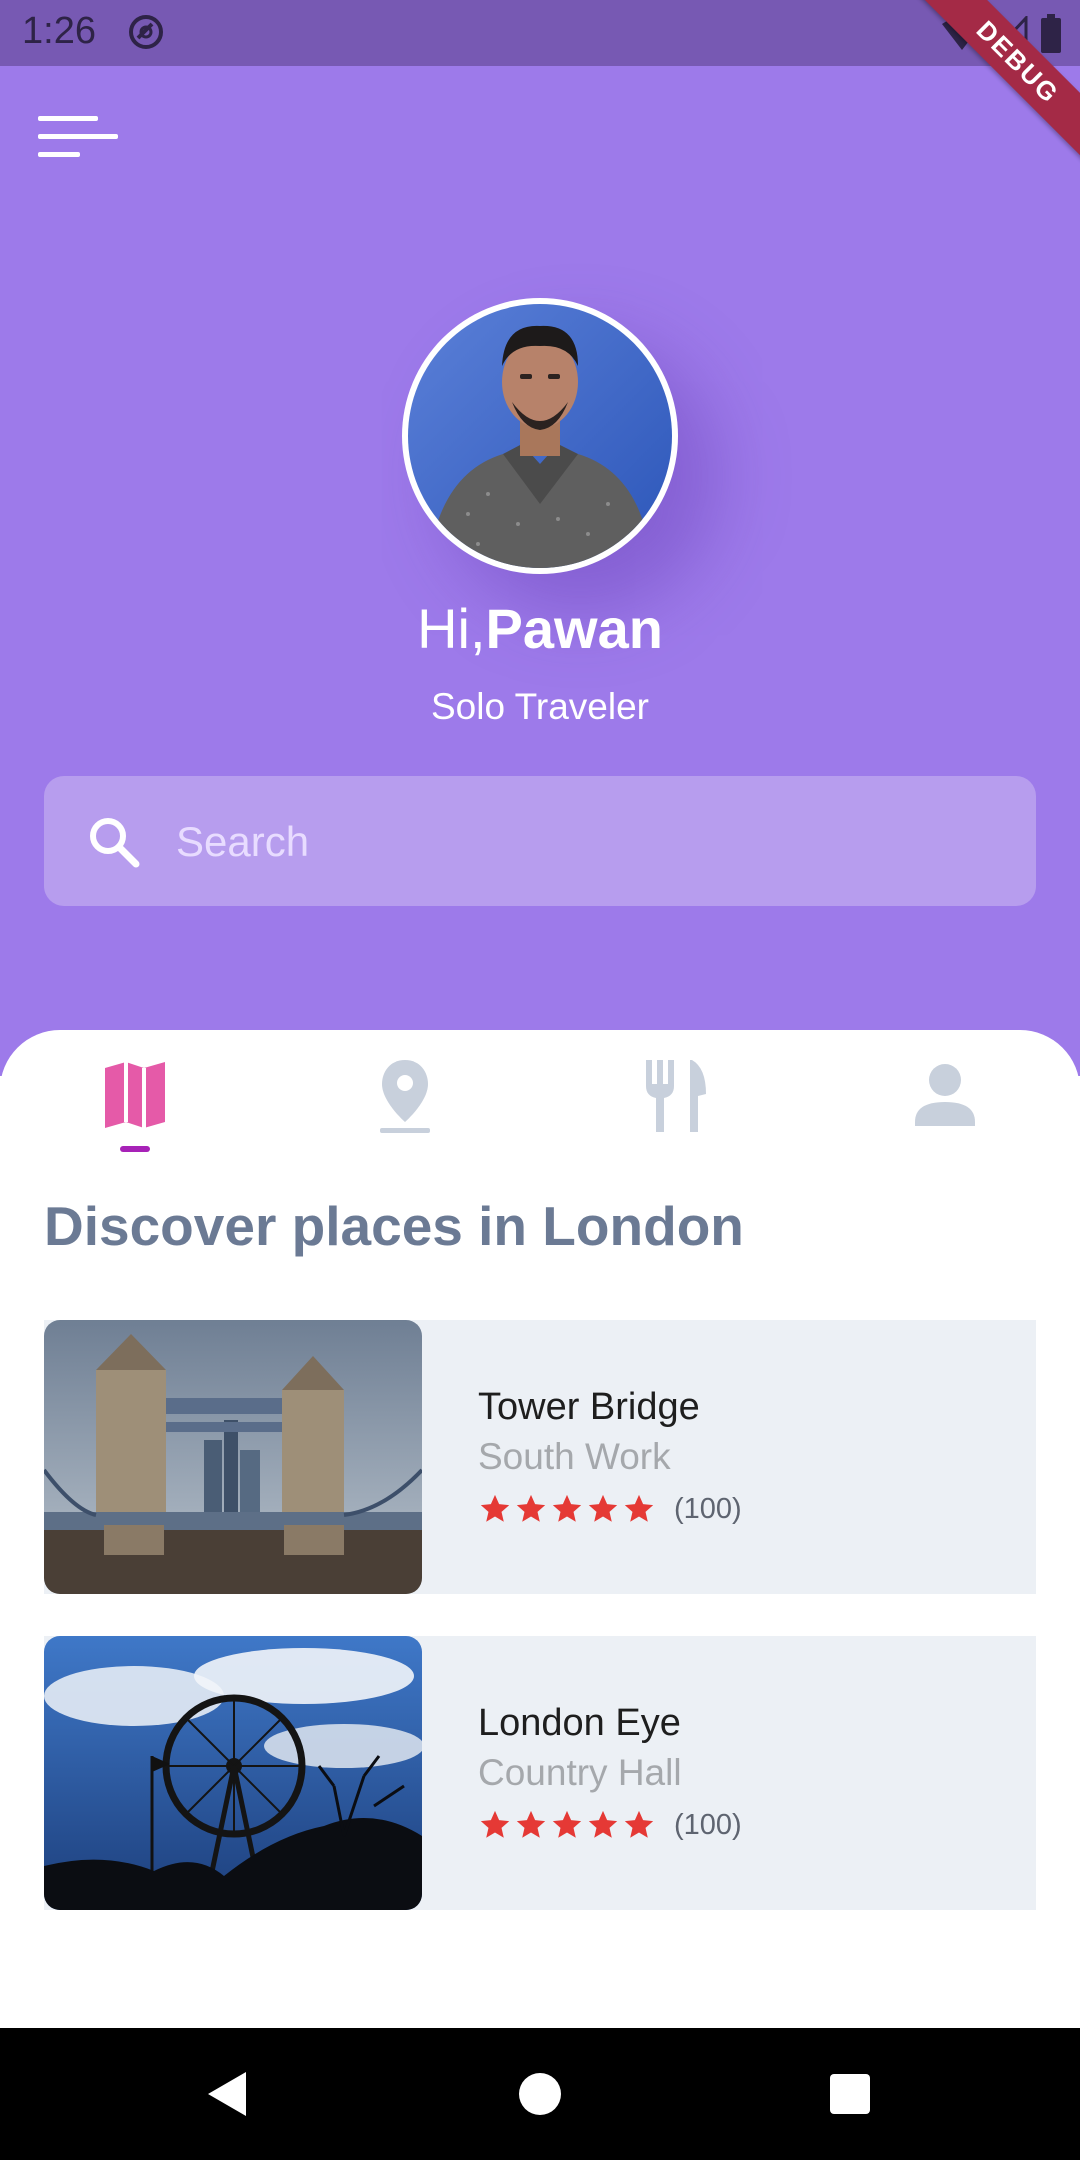  I want to click on system-nav-bar, so click(540, 2094).